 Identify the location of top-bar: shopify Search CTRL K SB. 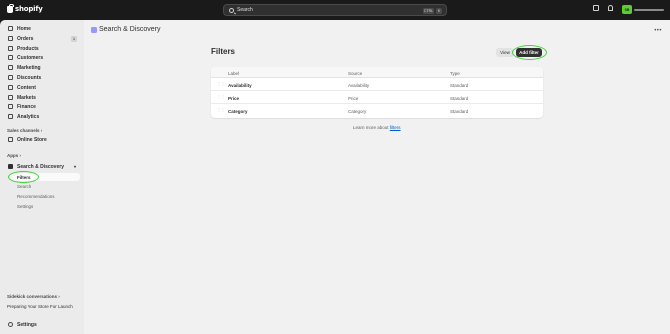
(335, 10).